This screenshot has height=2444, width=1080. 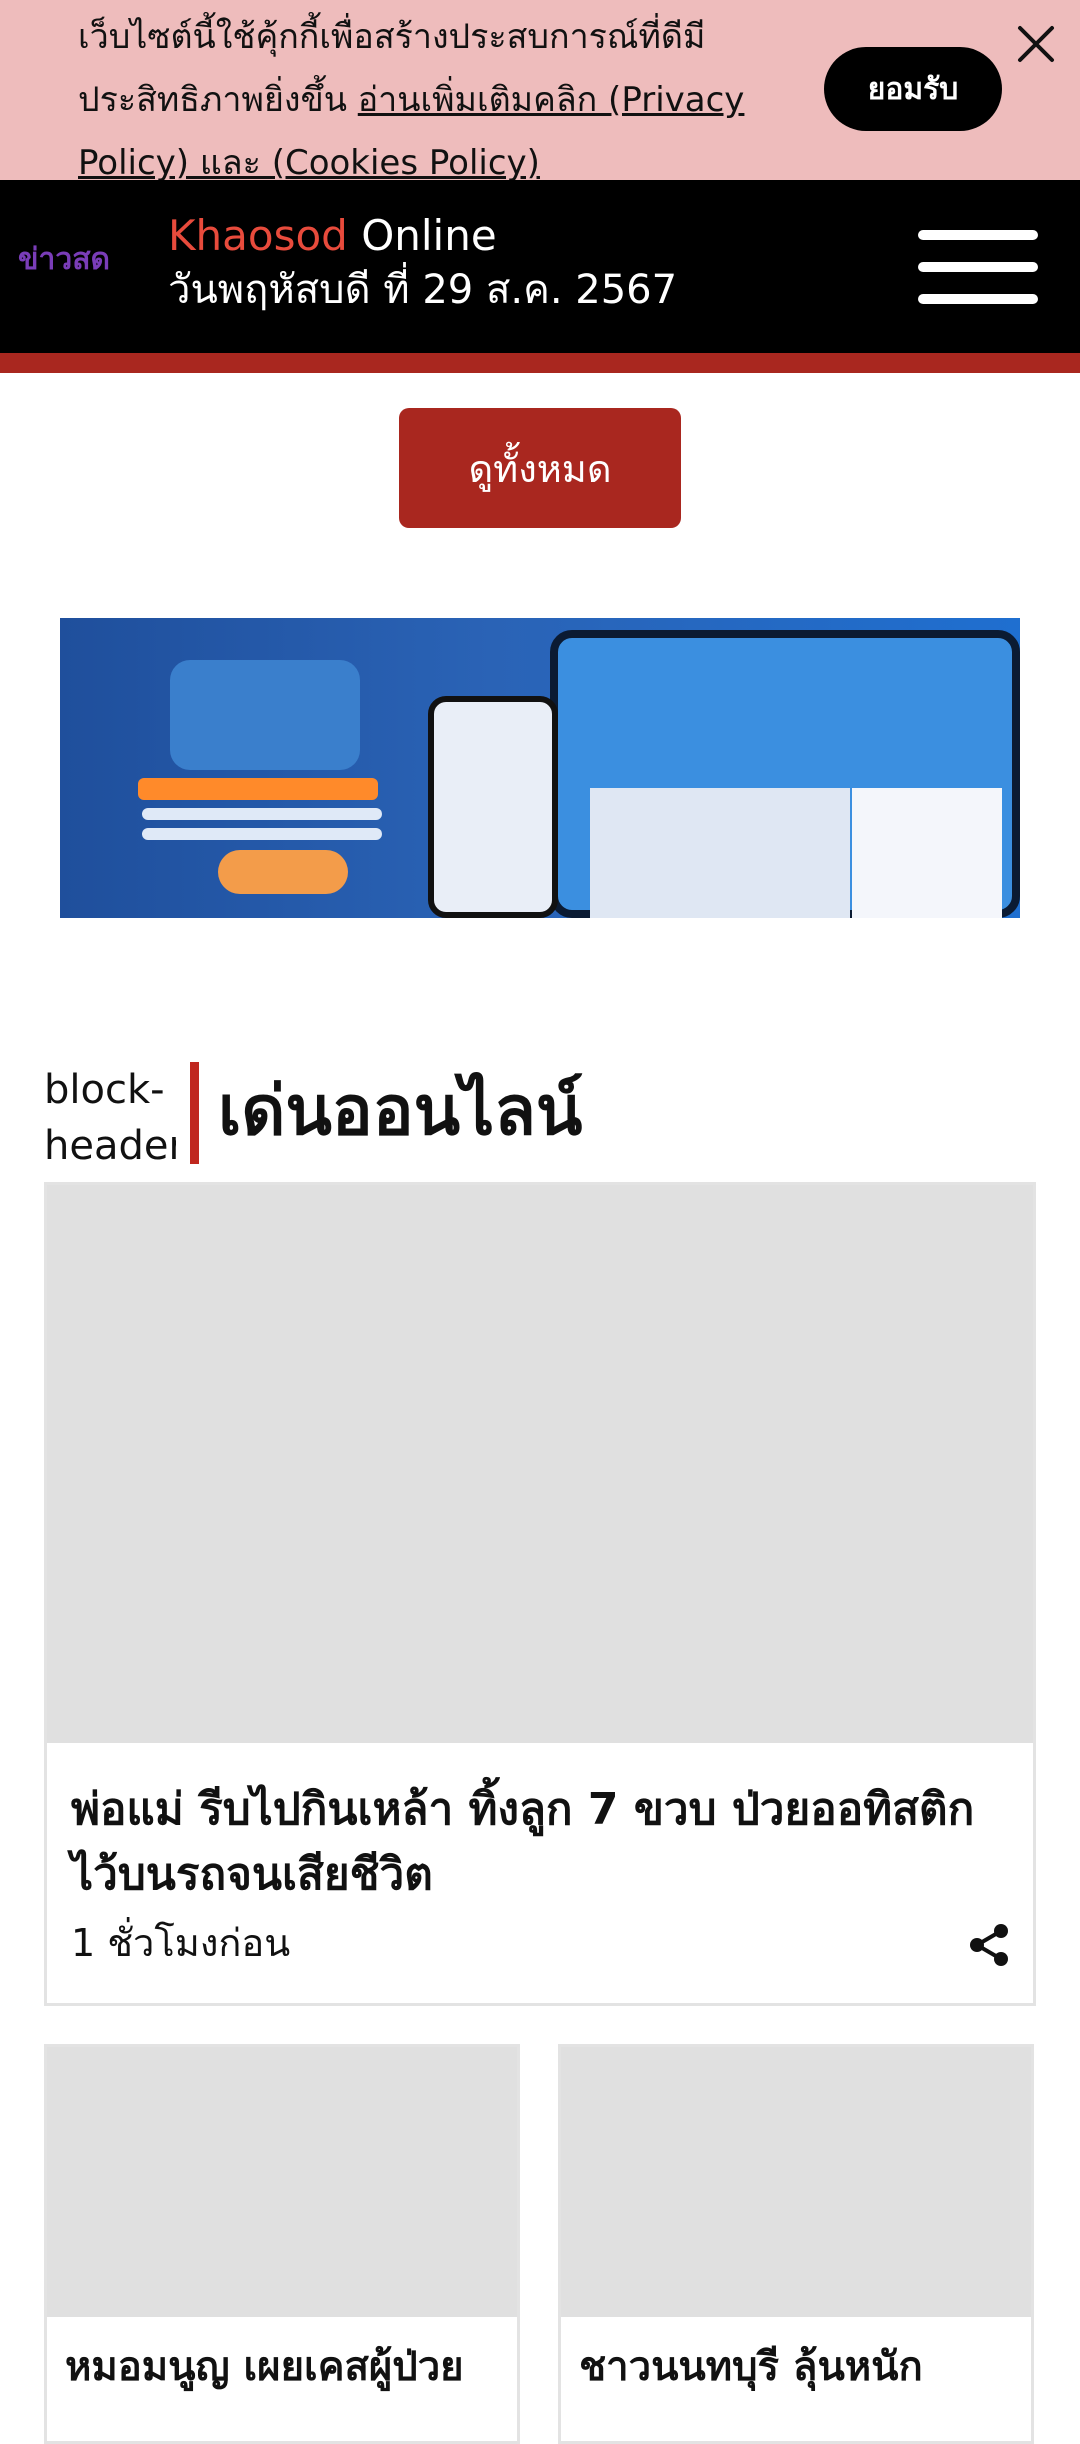 What do you see at coordinates (429, 235) in the screenshot?
I see `brand-name-white: Online` at bounding box center [429, 235].